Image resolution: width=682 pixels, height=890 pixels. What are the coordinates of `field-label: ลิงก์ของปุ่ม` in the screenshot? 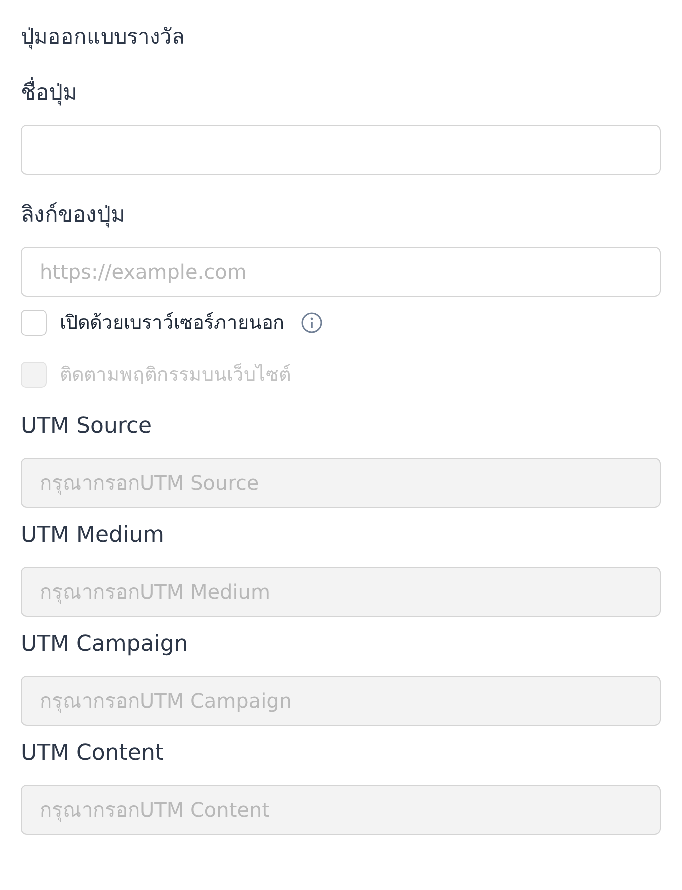 It's located at (74, 216).